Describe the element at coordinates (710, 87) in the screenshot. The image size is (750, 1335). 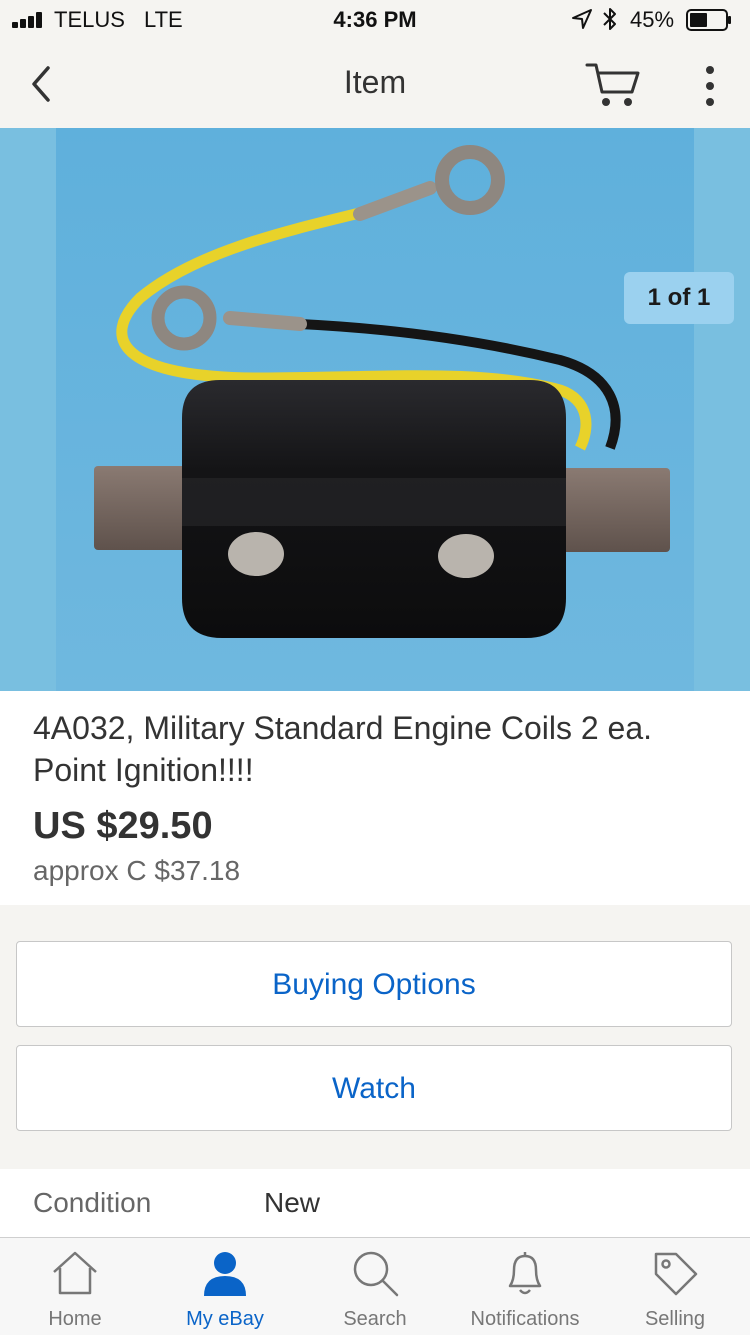
I see `more-options-icon` at that location.